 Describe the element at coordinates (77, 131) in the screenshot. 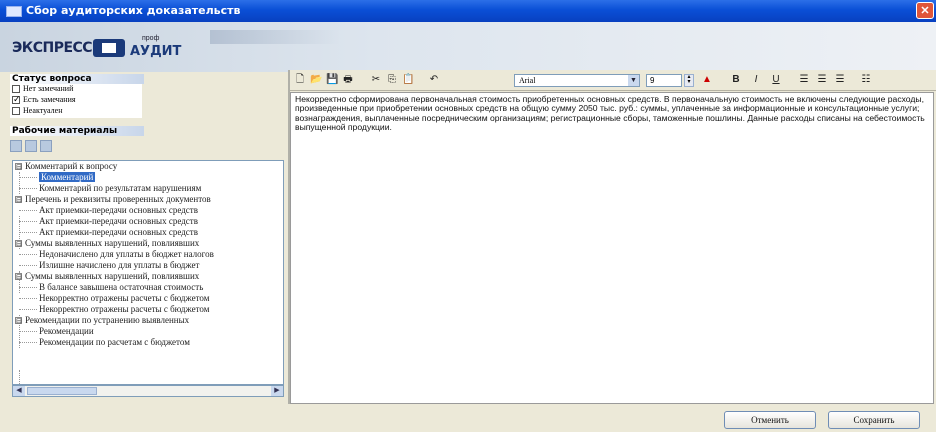

I see `work-materials-header: Рабочие материалы` at that location.